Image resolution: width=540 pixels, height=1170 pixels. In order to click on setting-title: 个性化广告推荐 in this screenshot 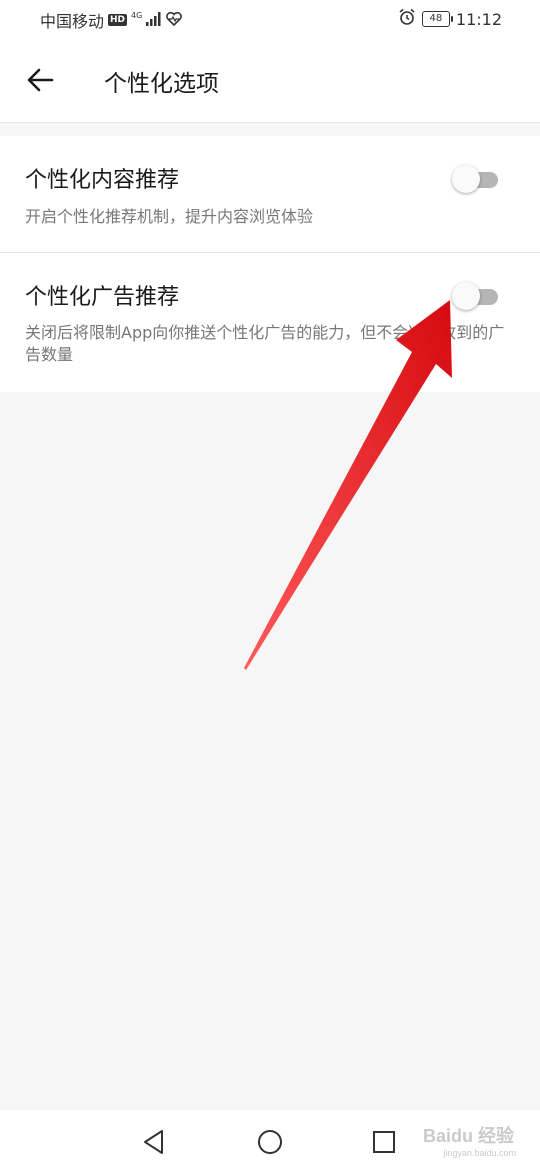, I will do `click(102, 297)`.